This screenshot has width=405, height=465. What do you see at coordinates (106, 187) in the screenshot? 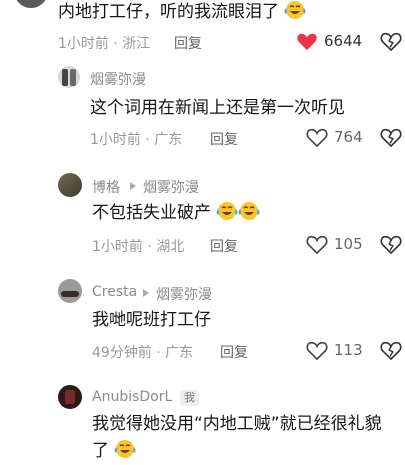
I see `author-name: 博格` at bounding box center [106, 187].